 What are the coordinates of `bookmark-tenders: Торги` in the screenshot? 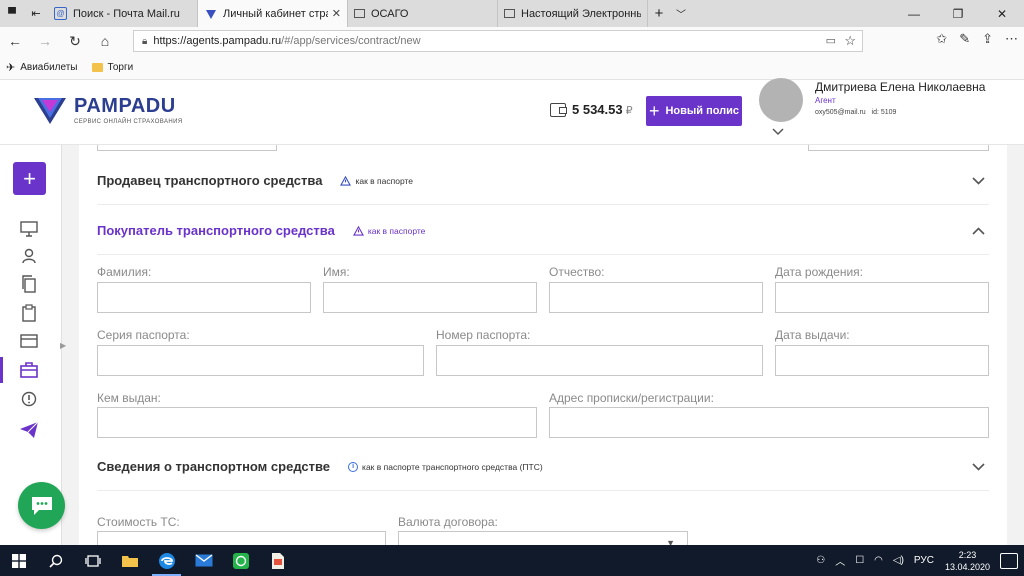 It's located at (112, 67).